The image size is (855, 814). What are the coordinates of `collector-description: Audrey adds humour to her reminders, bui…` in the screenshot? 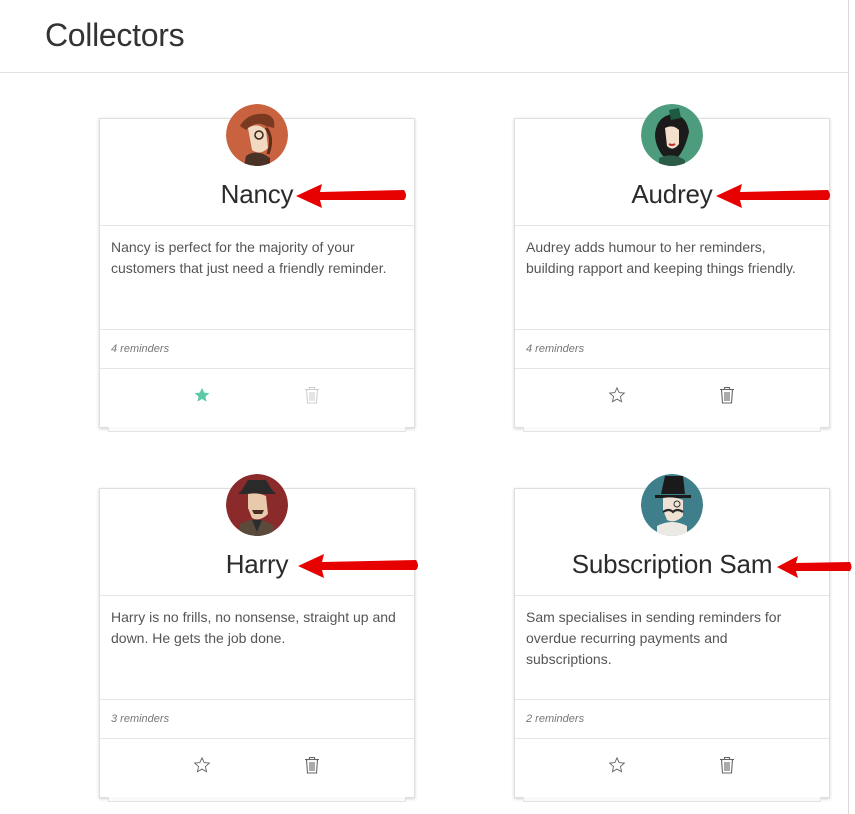 It's located at (661, 257).